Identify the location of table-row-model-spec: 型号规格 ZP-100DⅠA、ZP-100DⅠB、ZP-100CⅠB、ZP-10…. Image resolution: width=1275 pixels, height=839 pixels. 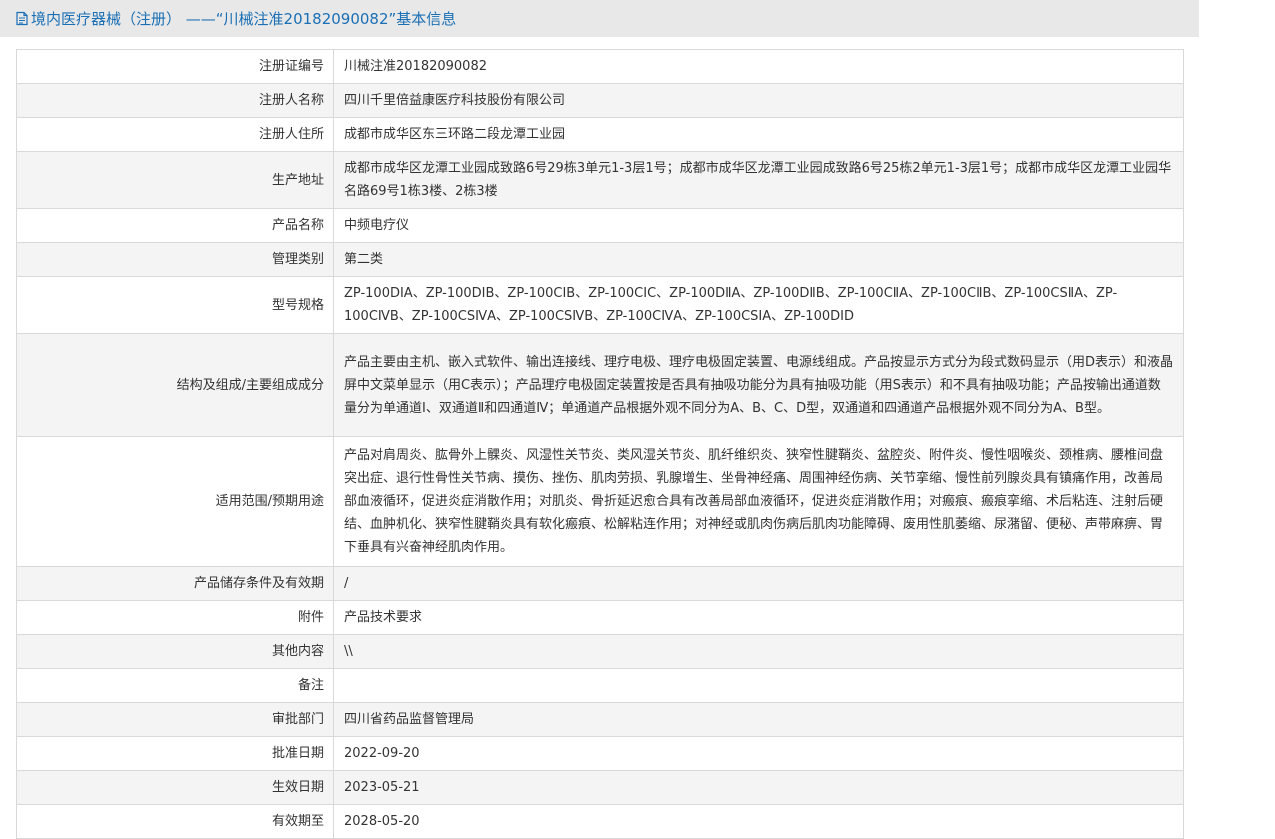
(600, 305).